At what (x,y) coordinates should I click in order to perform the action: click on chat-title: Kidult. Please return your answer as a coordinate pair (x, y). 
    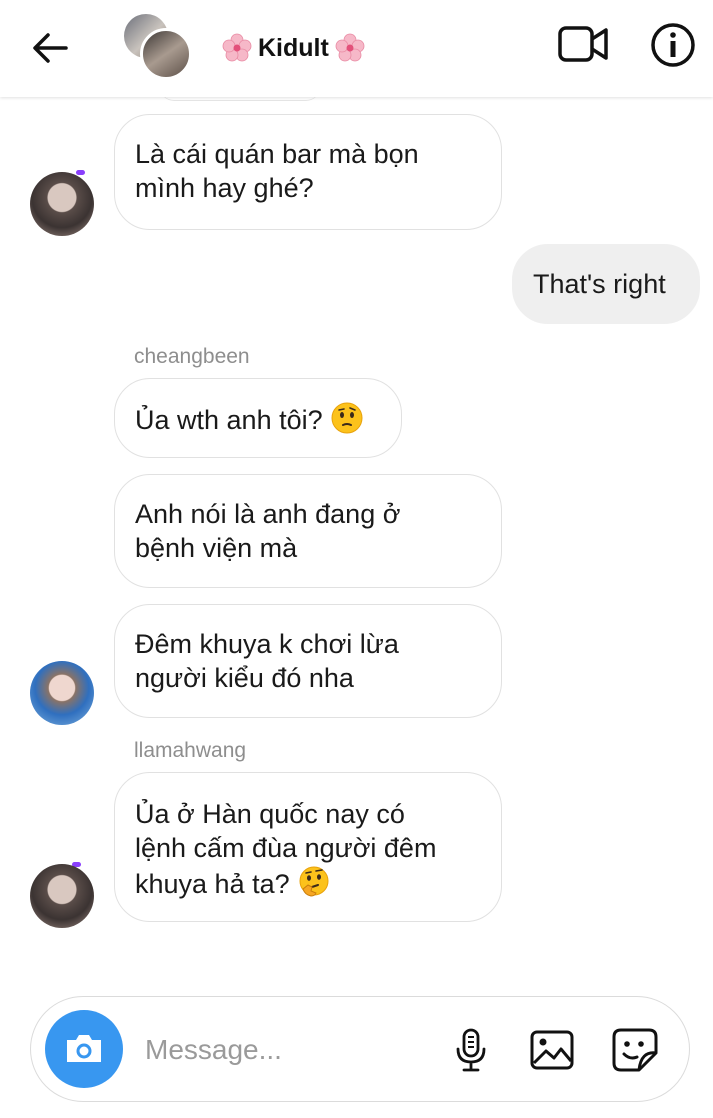
    Looking at the image, I should click on (293, 48).